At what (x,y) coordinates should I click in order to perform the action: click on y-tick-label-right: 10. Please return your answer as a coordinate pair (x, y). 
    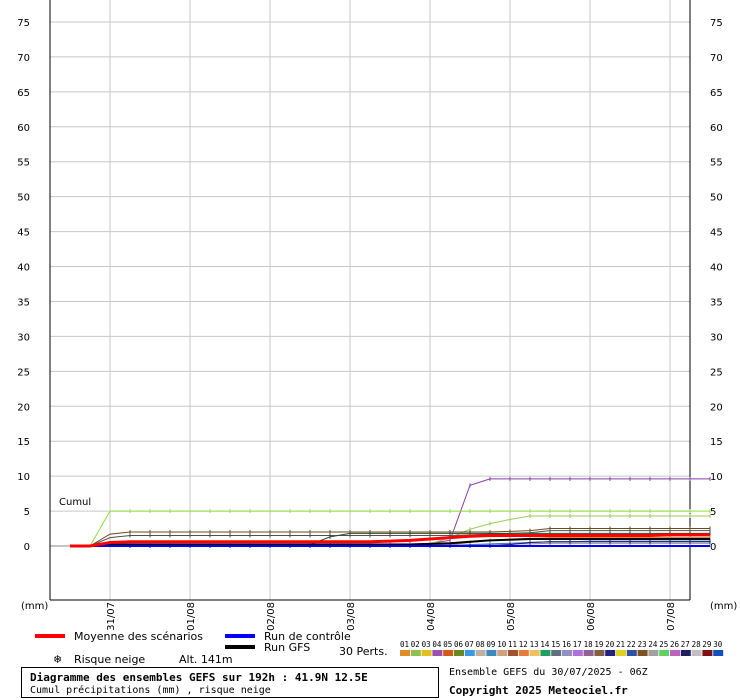
    Looking at the image, I should click on (716, 477).